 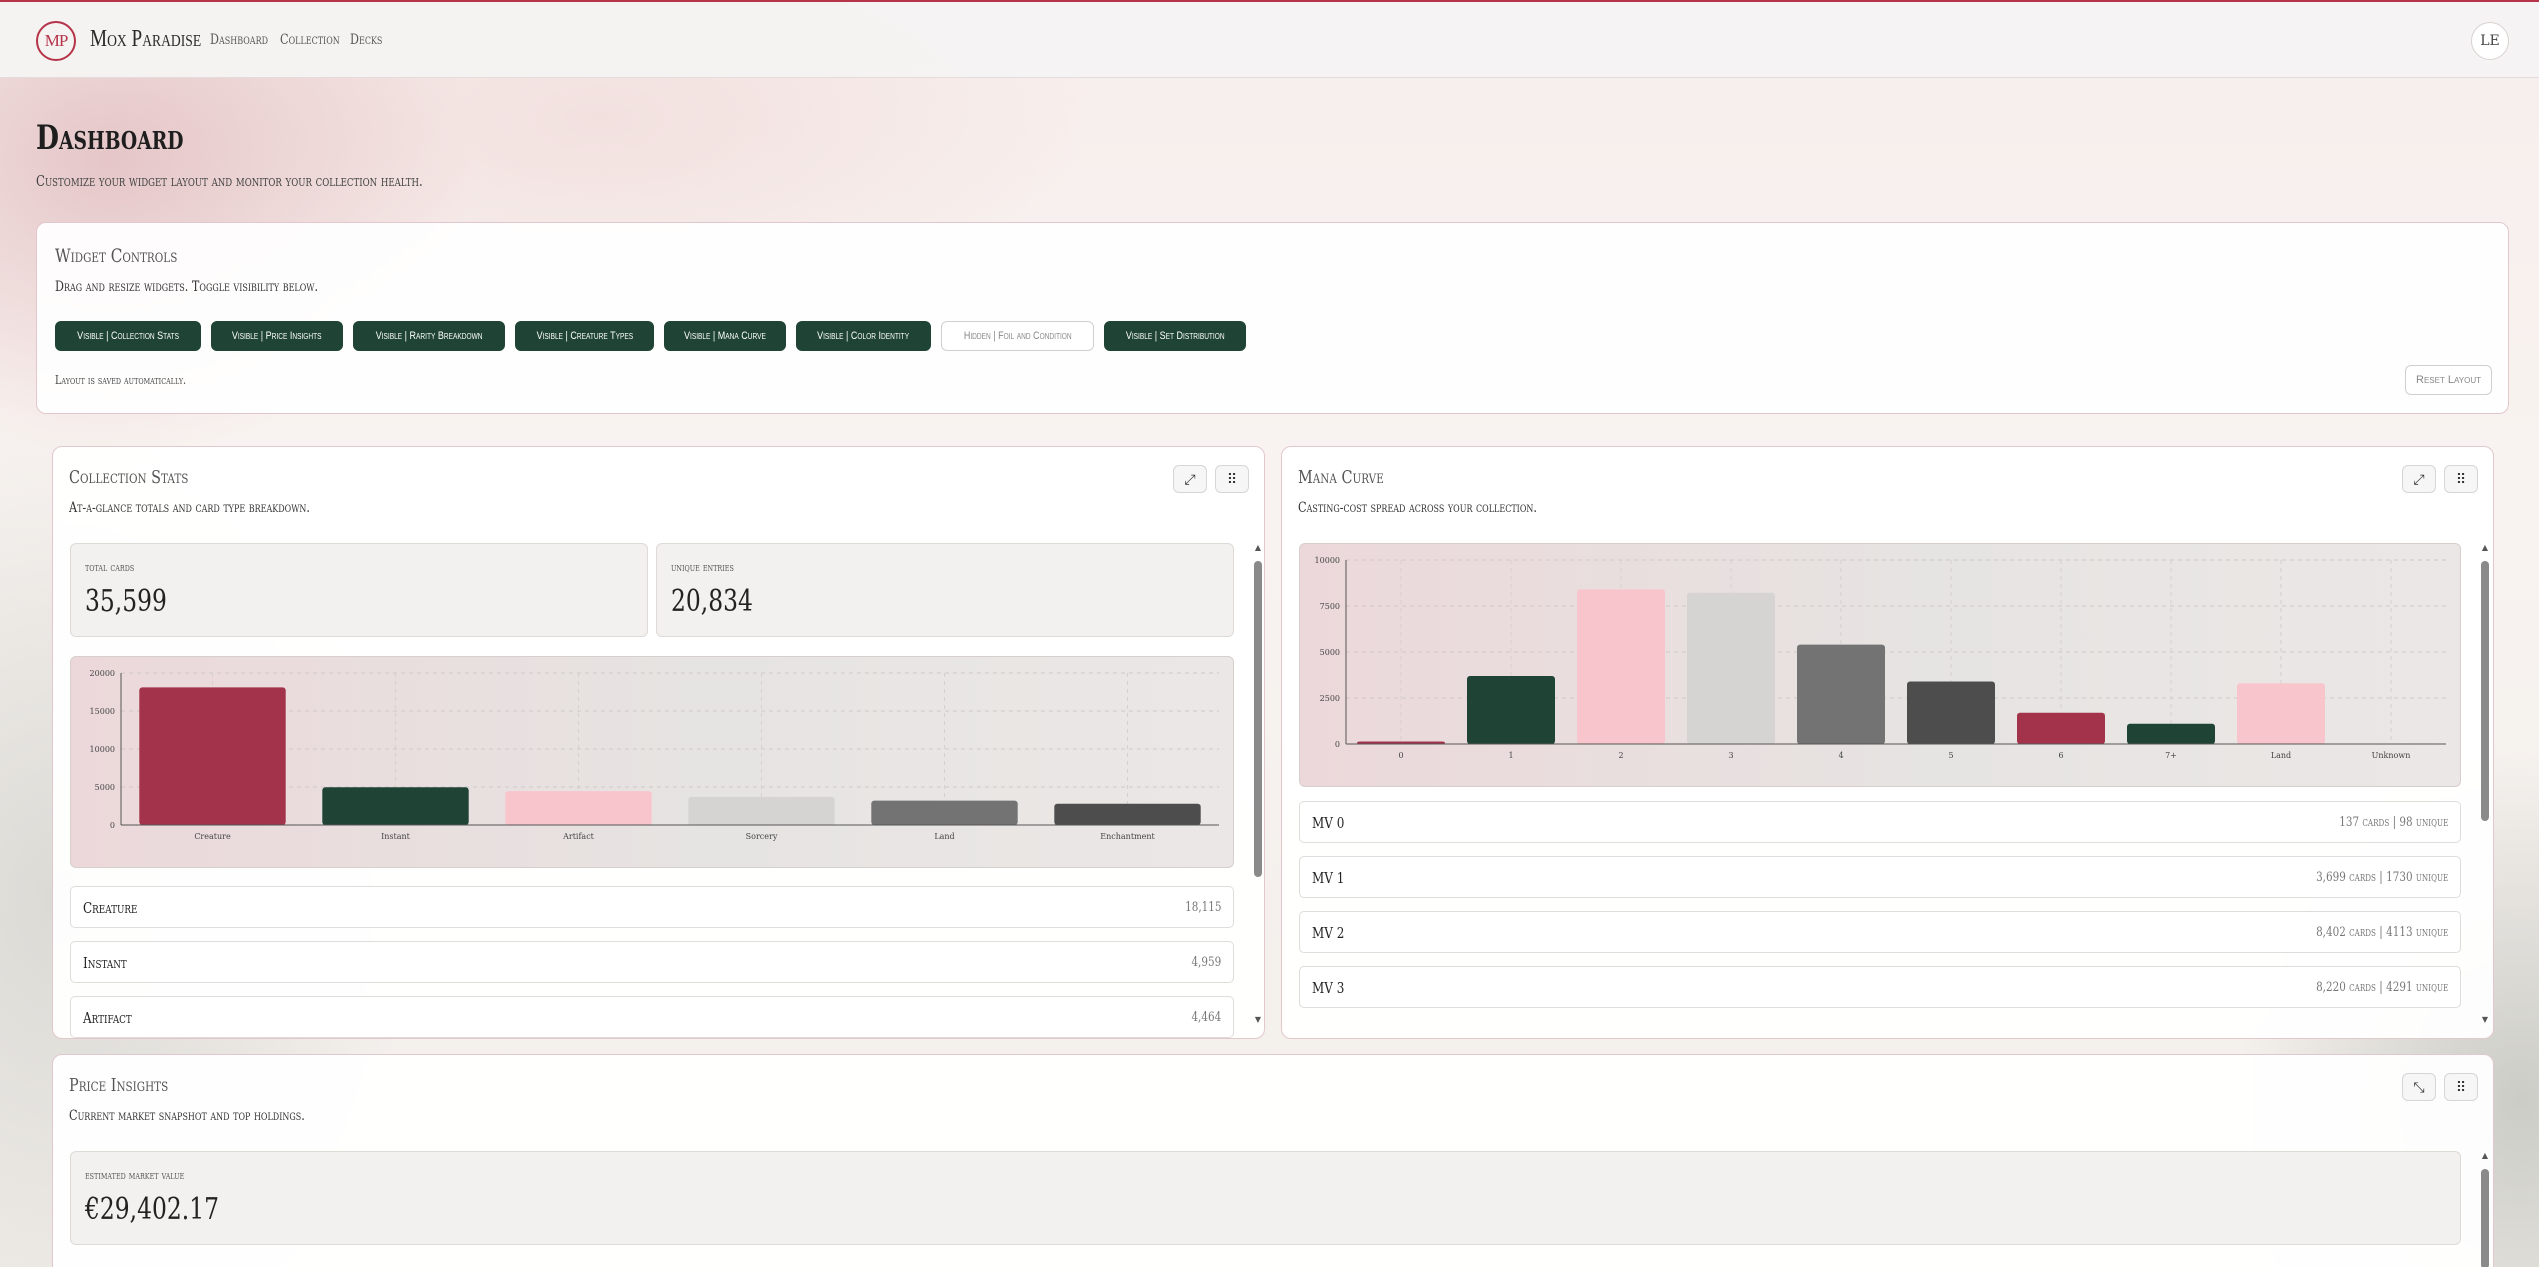 I want to click on unique-entries-value: 20,834, so click(x=712, y=601).